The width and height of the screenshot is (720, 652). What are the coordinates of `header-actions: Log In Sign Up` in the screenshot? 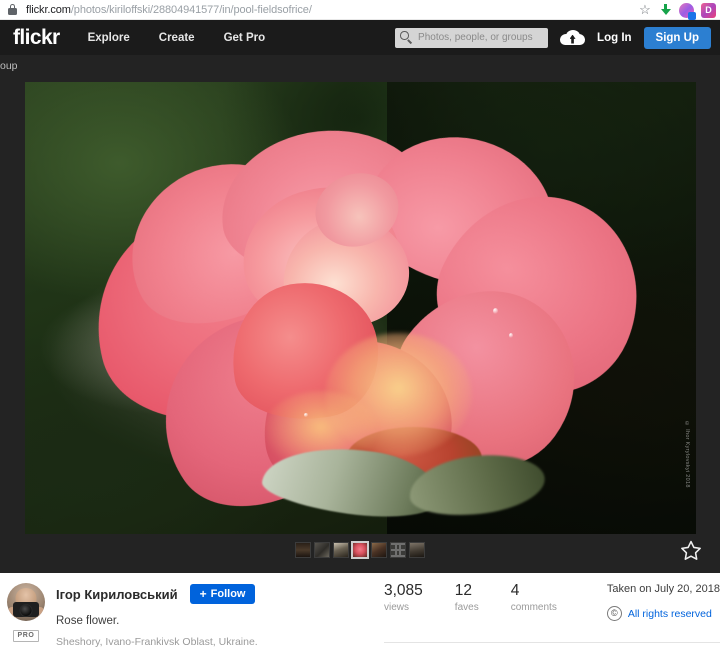 It's located at (553, 37).